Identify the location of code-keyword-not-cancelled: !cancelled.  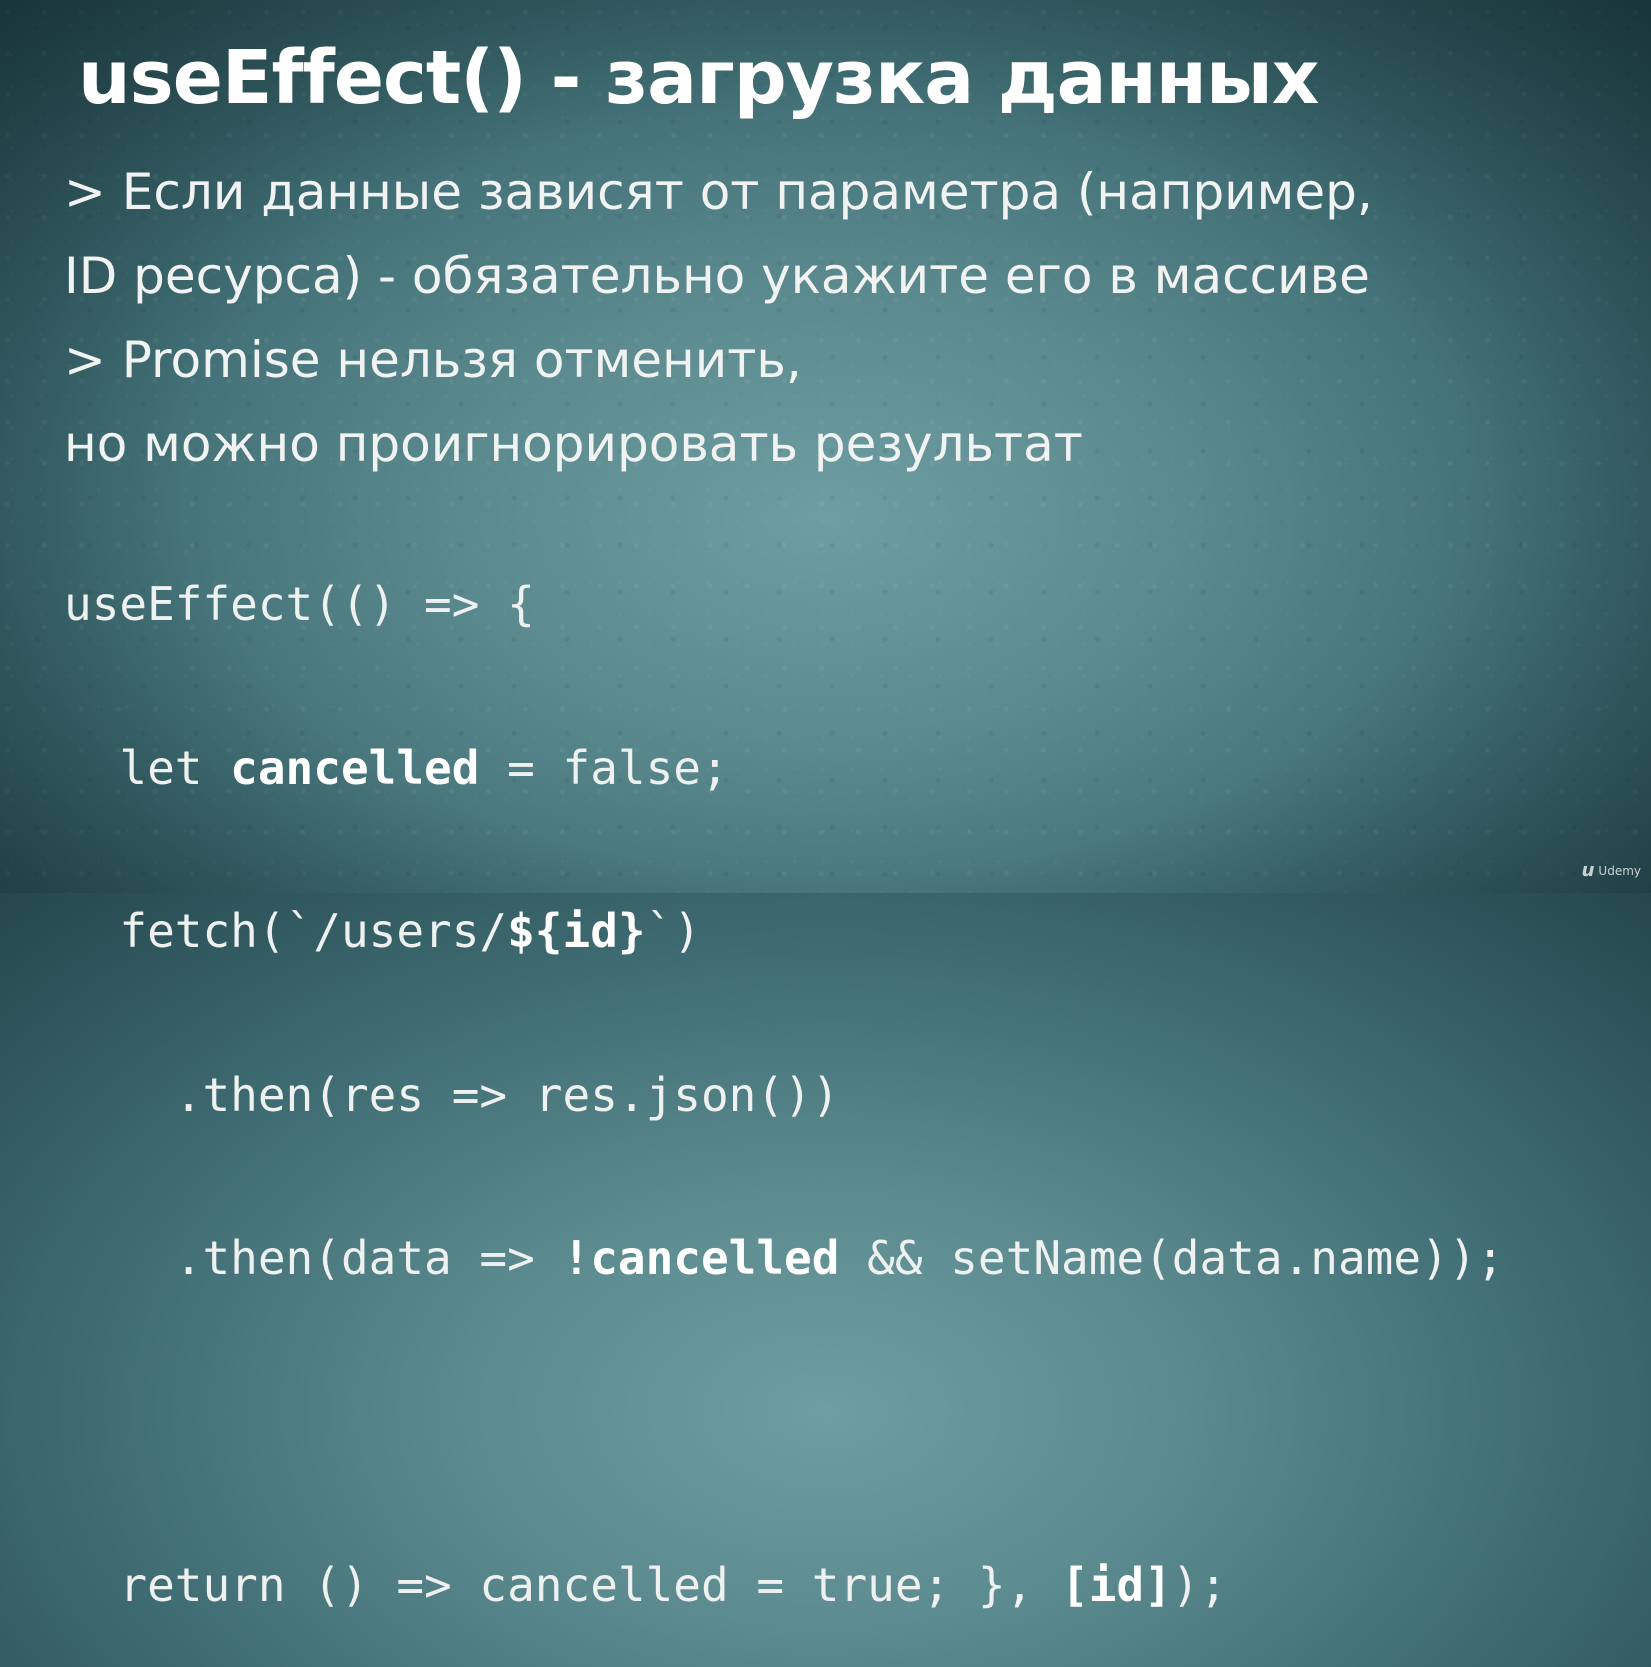
(701, 1258).